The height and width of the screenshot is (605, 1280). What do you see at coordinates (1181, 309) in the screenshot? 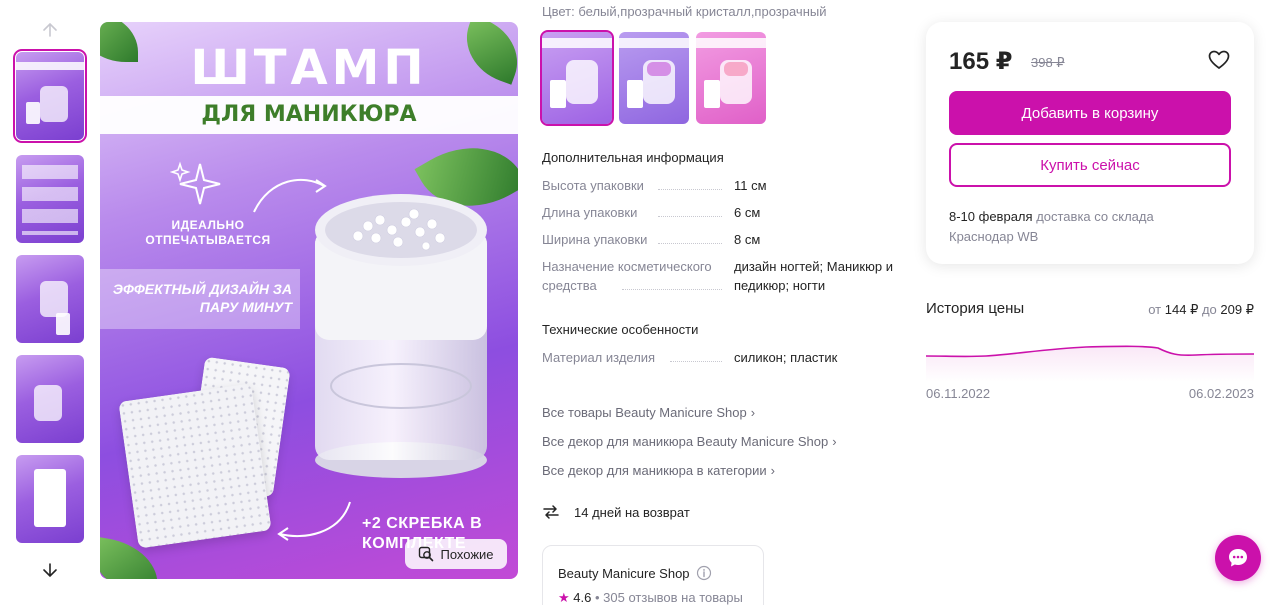
I see `range-from-value: 144 ₽` at bounding box center [1181, 309].